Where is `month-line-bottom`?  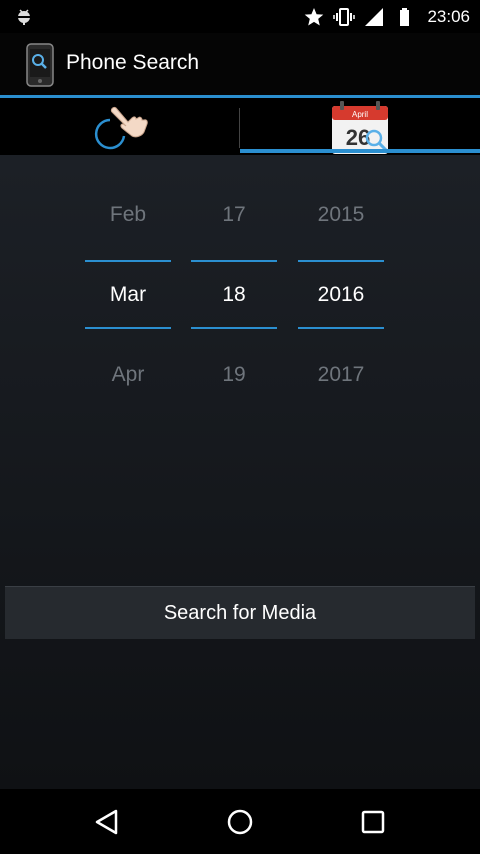
month-line-bottom is located at coordinates (128, 328).